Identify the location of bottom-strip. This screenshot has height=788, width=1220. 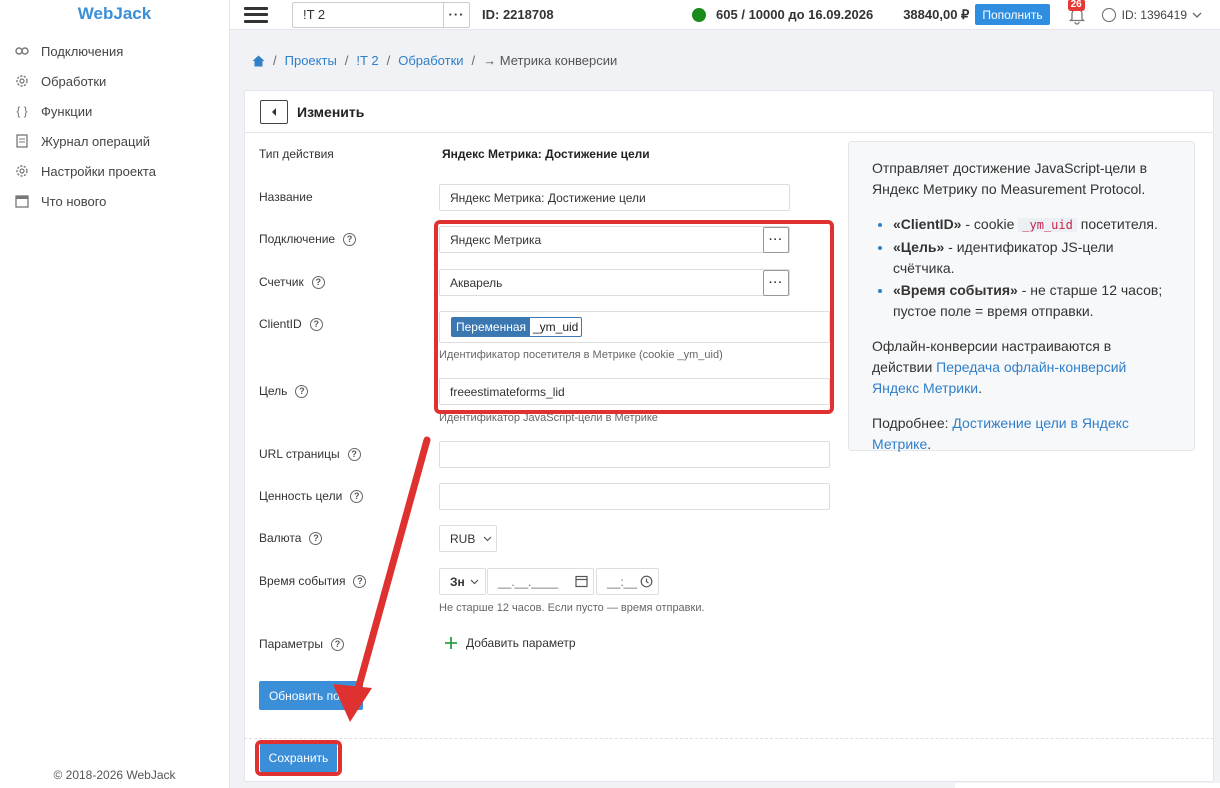
(1087, 785).